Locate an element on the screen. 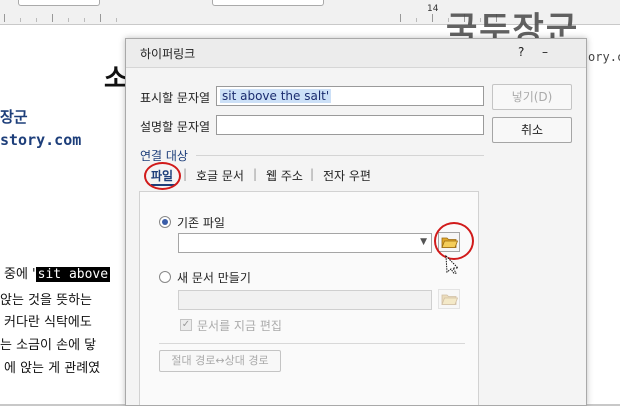 Image resolution: width=620 pixels, height=406 pixels. doc-line-1: 중에 ' sit above is located at coordinates (57, 272).